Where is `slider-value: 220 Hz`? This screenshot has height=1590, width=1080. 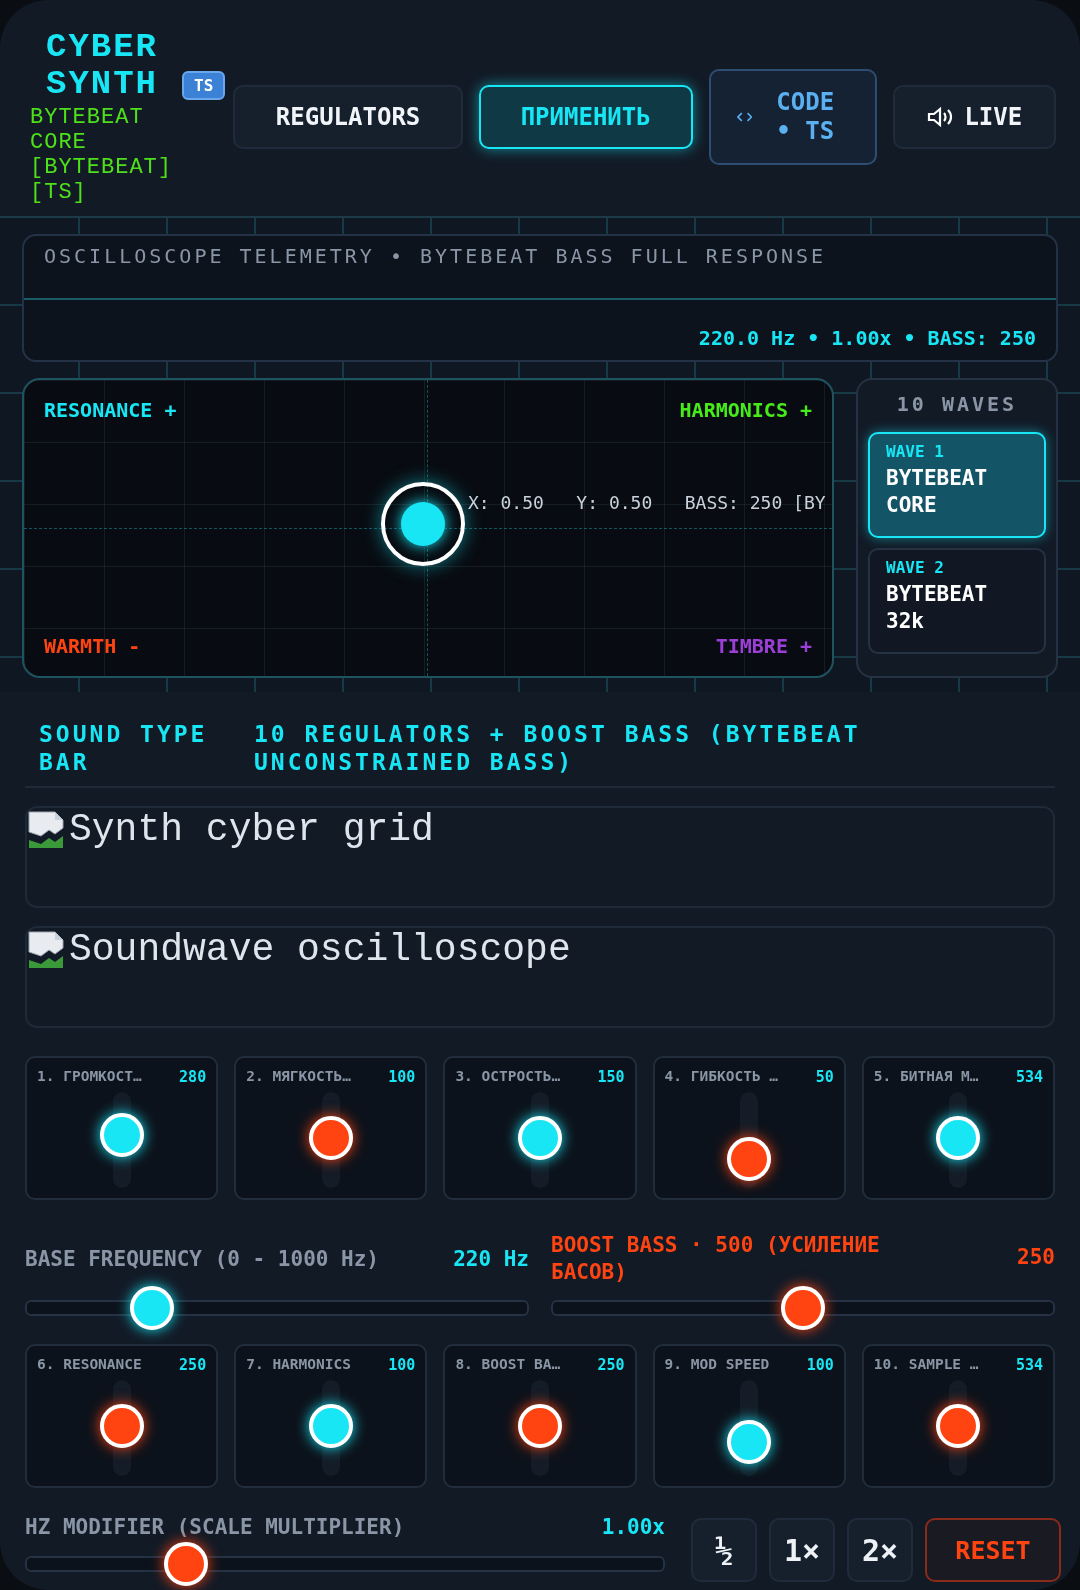 slider-value: 220 Hz is located at coordinates (491, 1259).